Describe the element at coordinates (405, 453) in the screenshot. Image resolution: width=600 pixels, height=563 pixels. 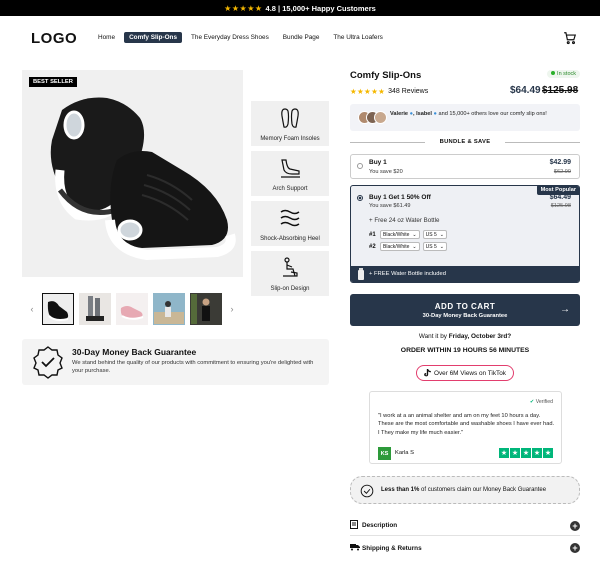
I see `reviewer-name: Karla S` at that location.